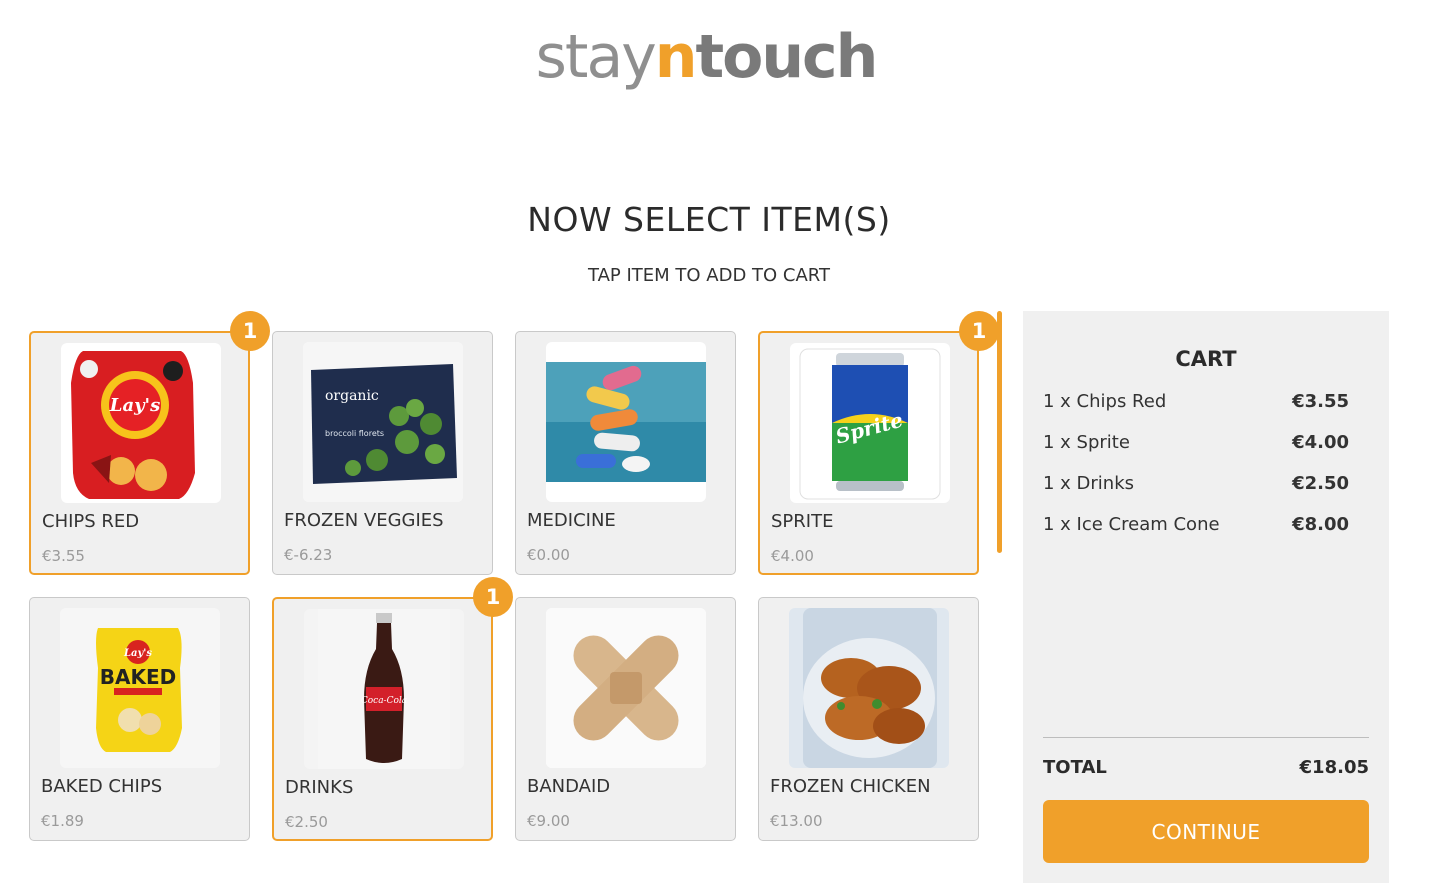 This screenshot has width=1438, height=883. I want to click on item-name: BAKED CHIPS, so click(102, 786).